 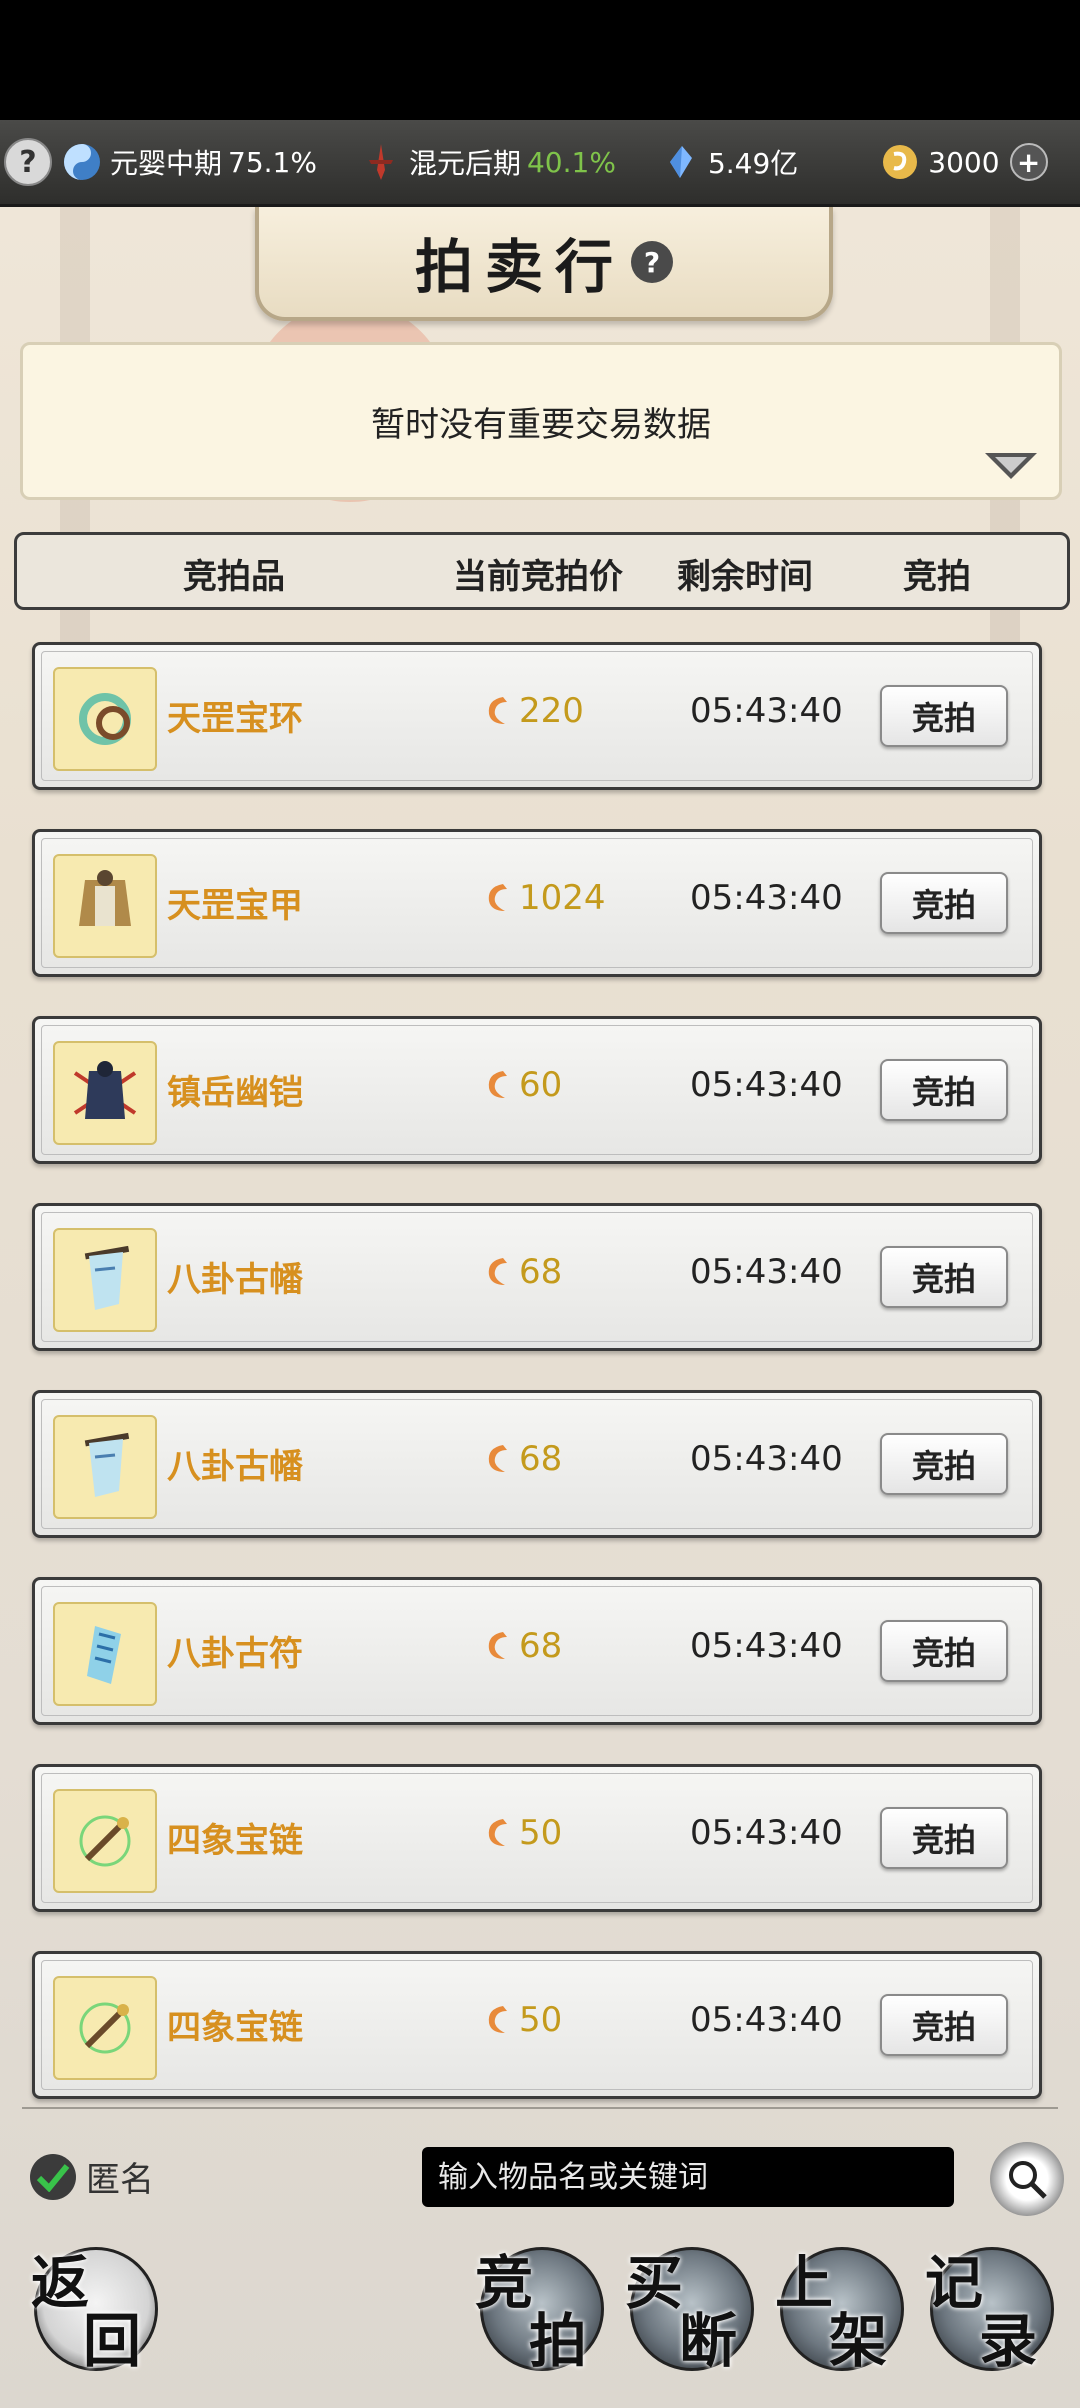 What do you see at coordinates (235, 906) in the screenshot?
I see `item-name: 天罡宝甲` at bounding box center [235, 906].